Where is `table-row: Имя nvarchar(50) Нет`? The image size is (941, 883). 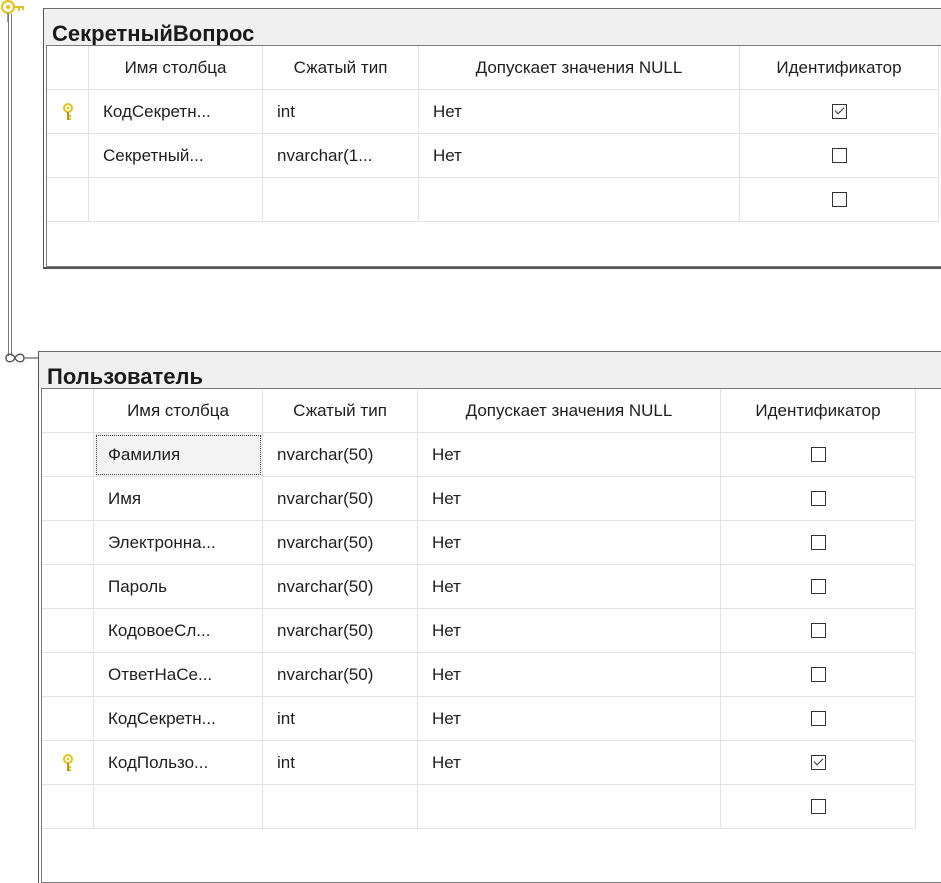 table-row: Имя nvarchar(50) Нет is located at coordinates (491, 499).